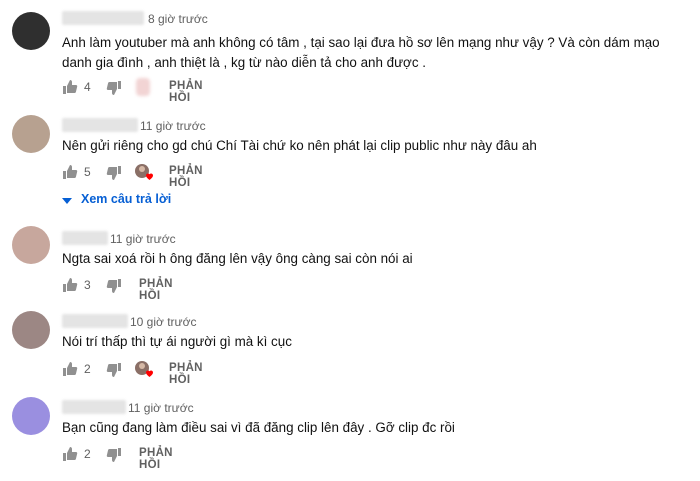 Image resolution: width=700 pixels, height=481 pixels. Describe the element at coordinates (143, 87) in the screenshot. I see `creator-heart-blurred` at that location.